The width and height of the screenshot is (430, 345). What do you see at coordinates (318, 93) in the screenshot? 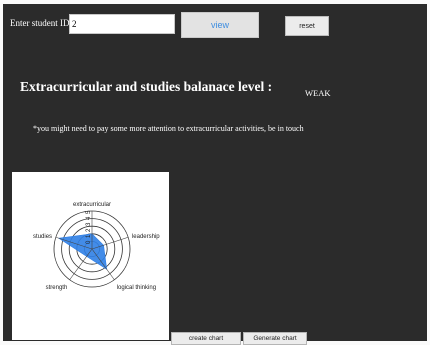
I see `balance-level-value: WEAK` at bounding box center [318, 93].